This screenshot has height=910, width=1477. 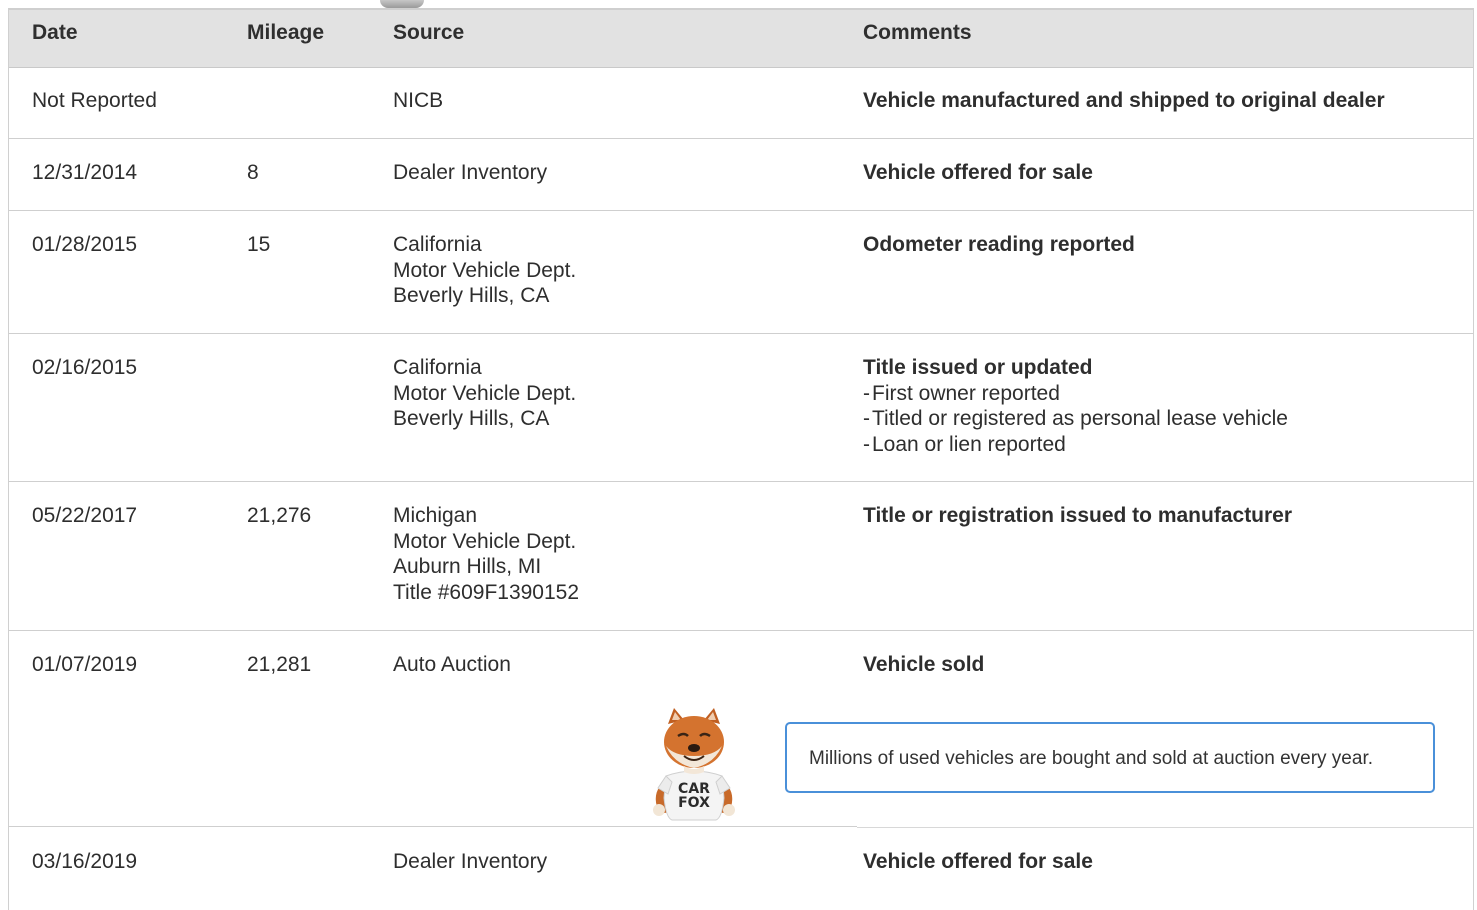 What do you see at coordinates (402, 4) in the screenshot?
I see `top-mascot-fragment` at bounding box center [402, 4].